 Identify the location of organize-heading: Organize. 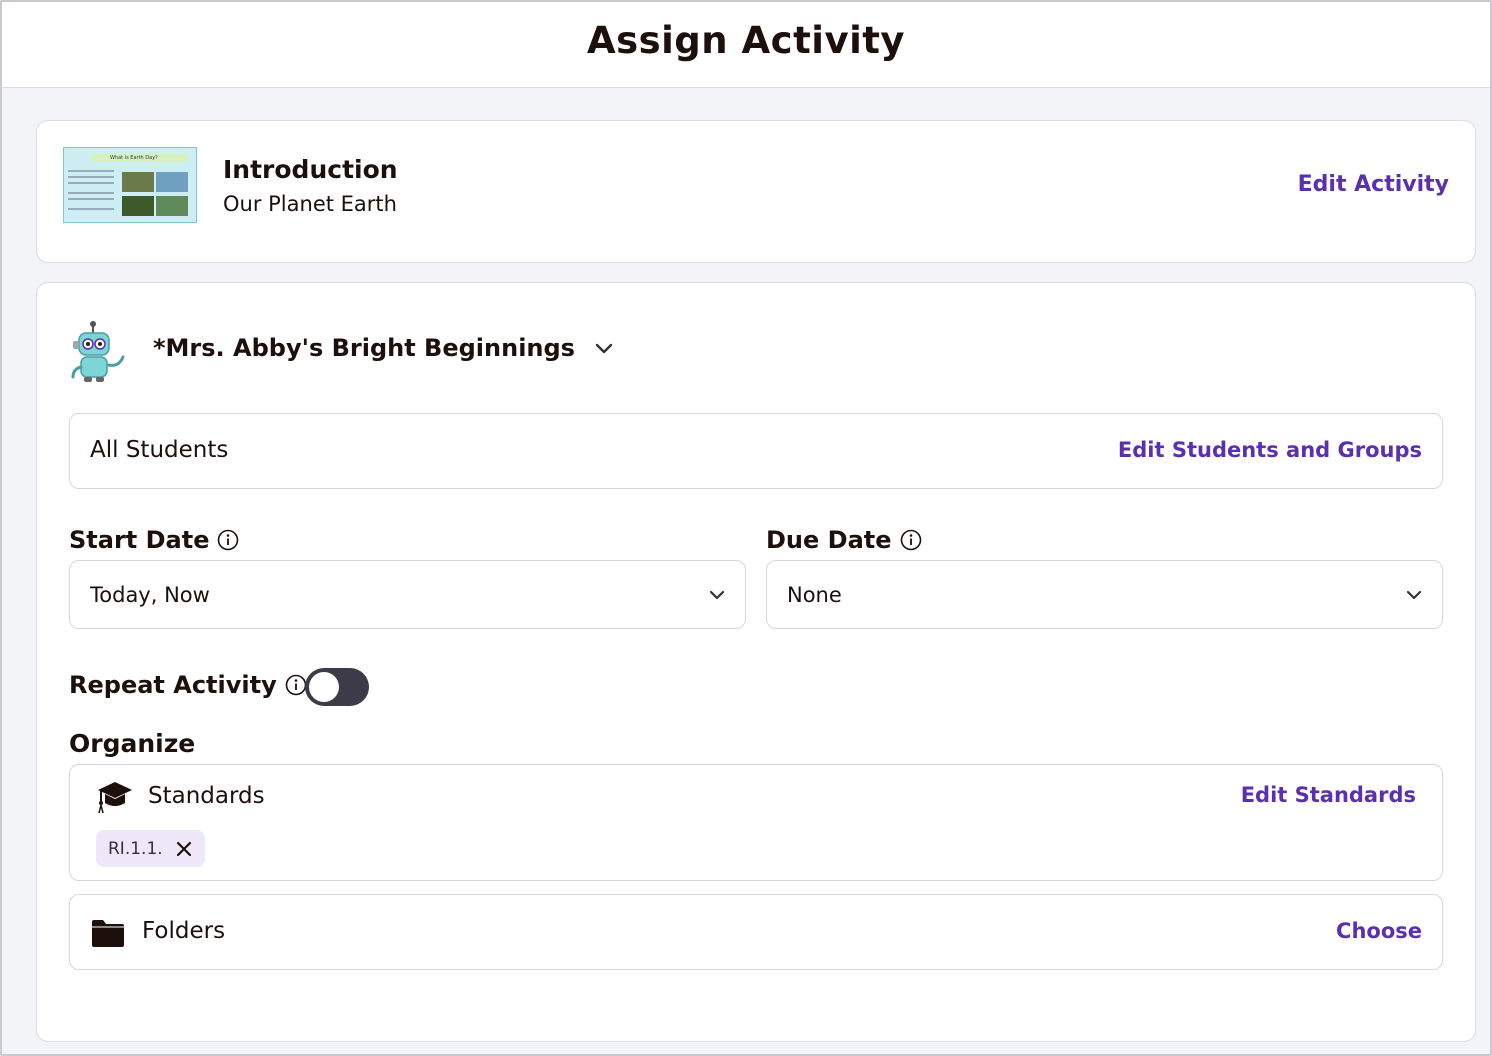
(132, 743).